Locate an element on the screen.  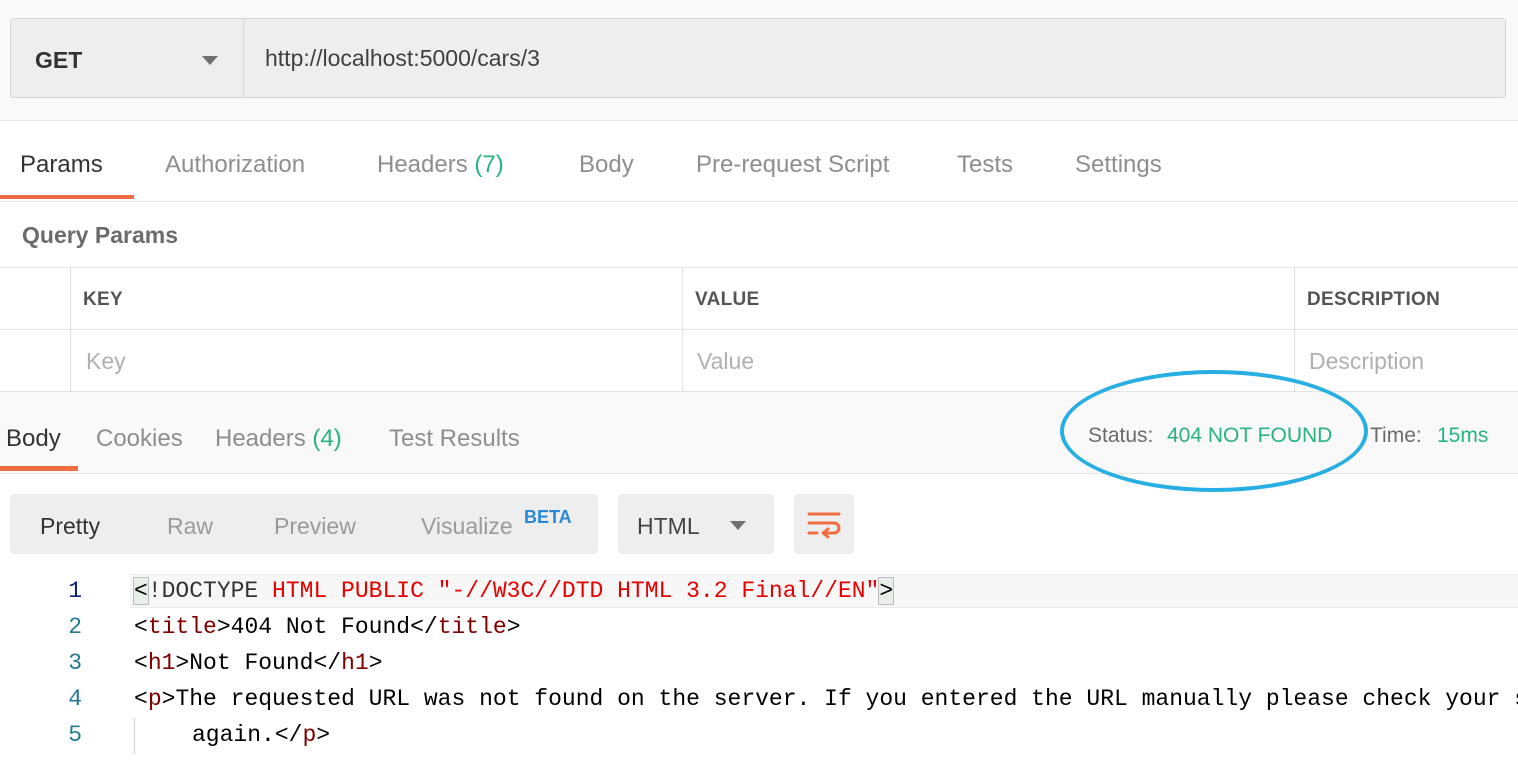
tab-label: Pre-request Script is located at coordinates (793, 164).